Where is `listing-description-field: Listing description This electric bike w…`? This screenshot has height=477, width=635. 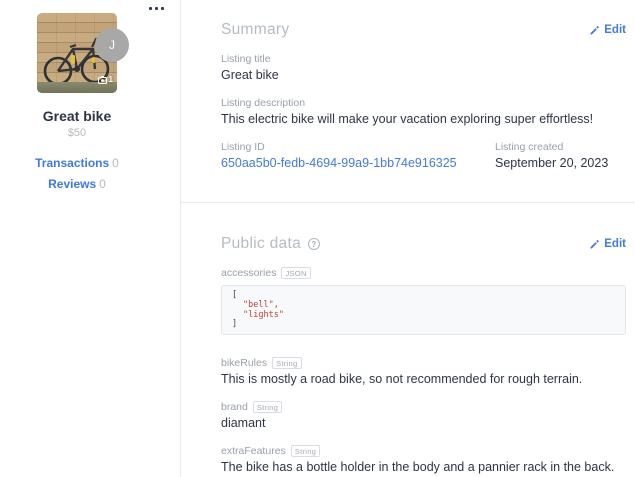
listing-description-field: Listing description This electric bike w… is located at coordinates (423, 112).